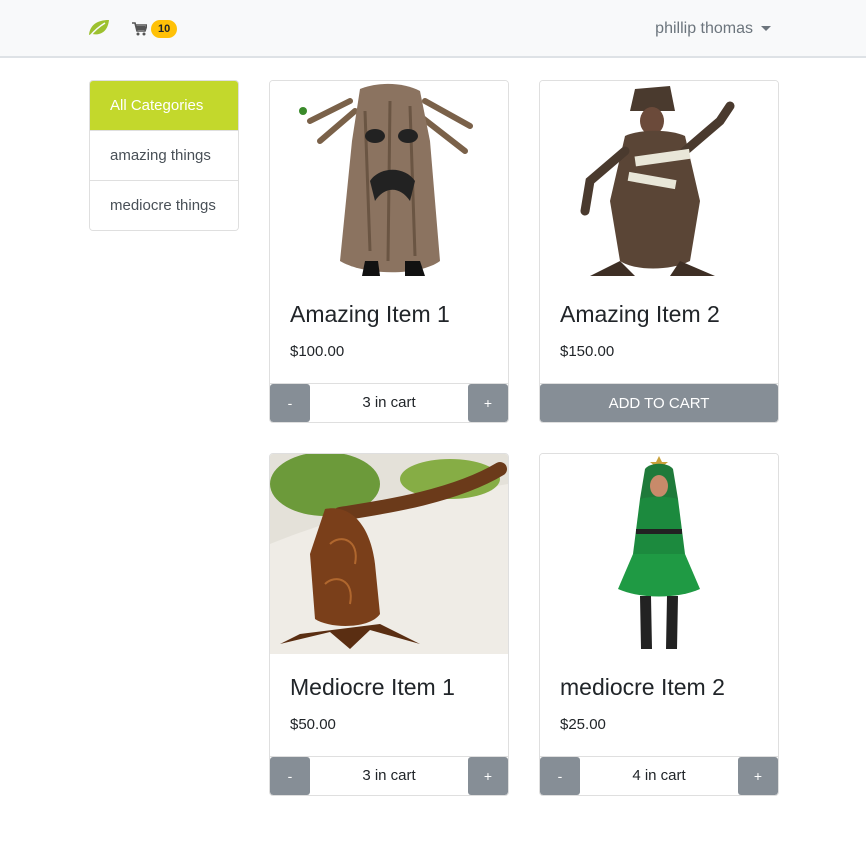  I want to click on product-card: Mediocre Item 1 $50.00 - 3 in cart +, so click(389, 624).